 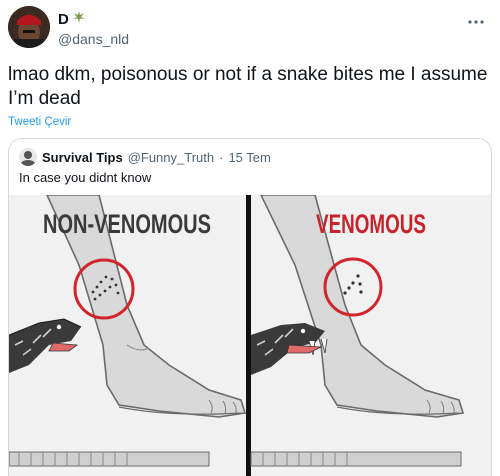 I want to click on quote-date: 15 Tem, so click(x=249, y=157).